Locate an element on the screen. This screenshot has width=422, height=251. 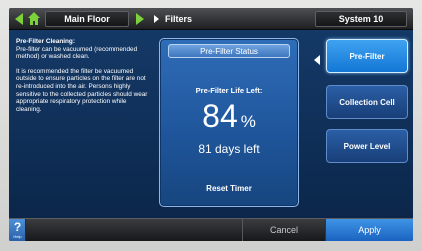
percent-value: 84 is located at coordinates (220, 116).